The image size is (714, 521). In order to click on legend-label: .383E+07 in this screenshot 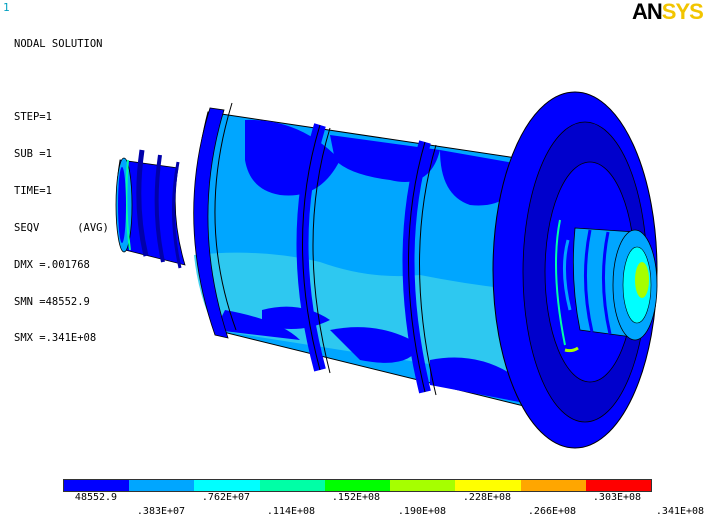, I will do `click(161, 511)`.